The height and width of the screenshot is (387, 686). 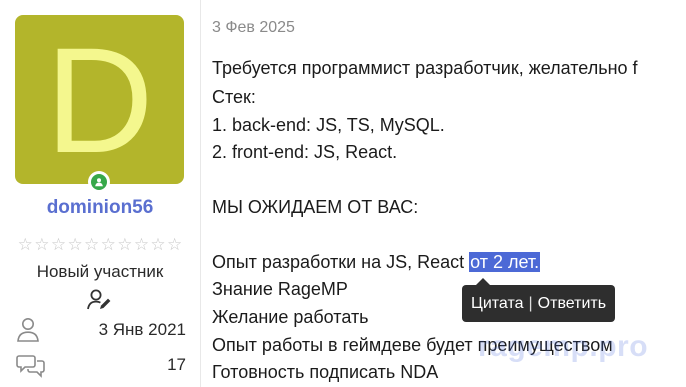 I want to click on quote-button: Цитата, so click(x=497, y=304).